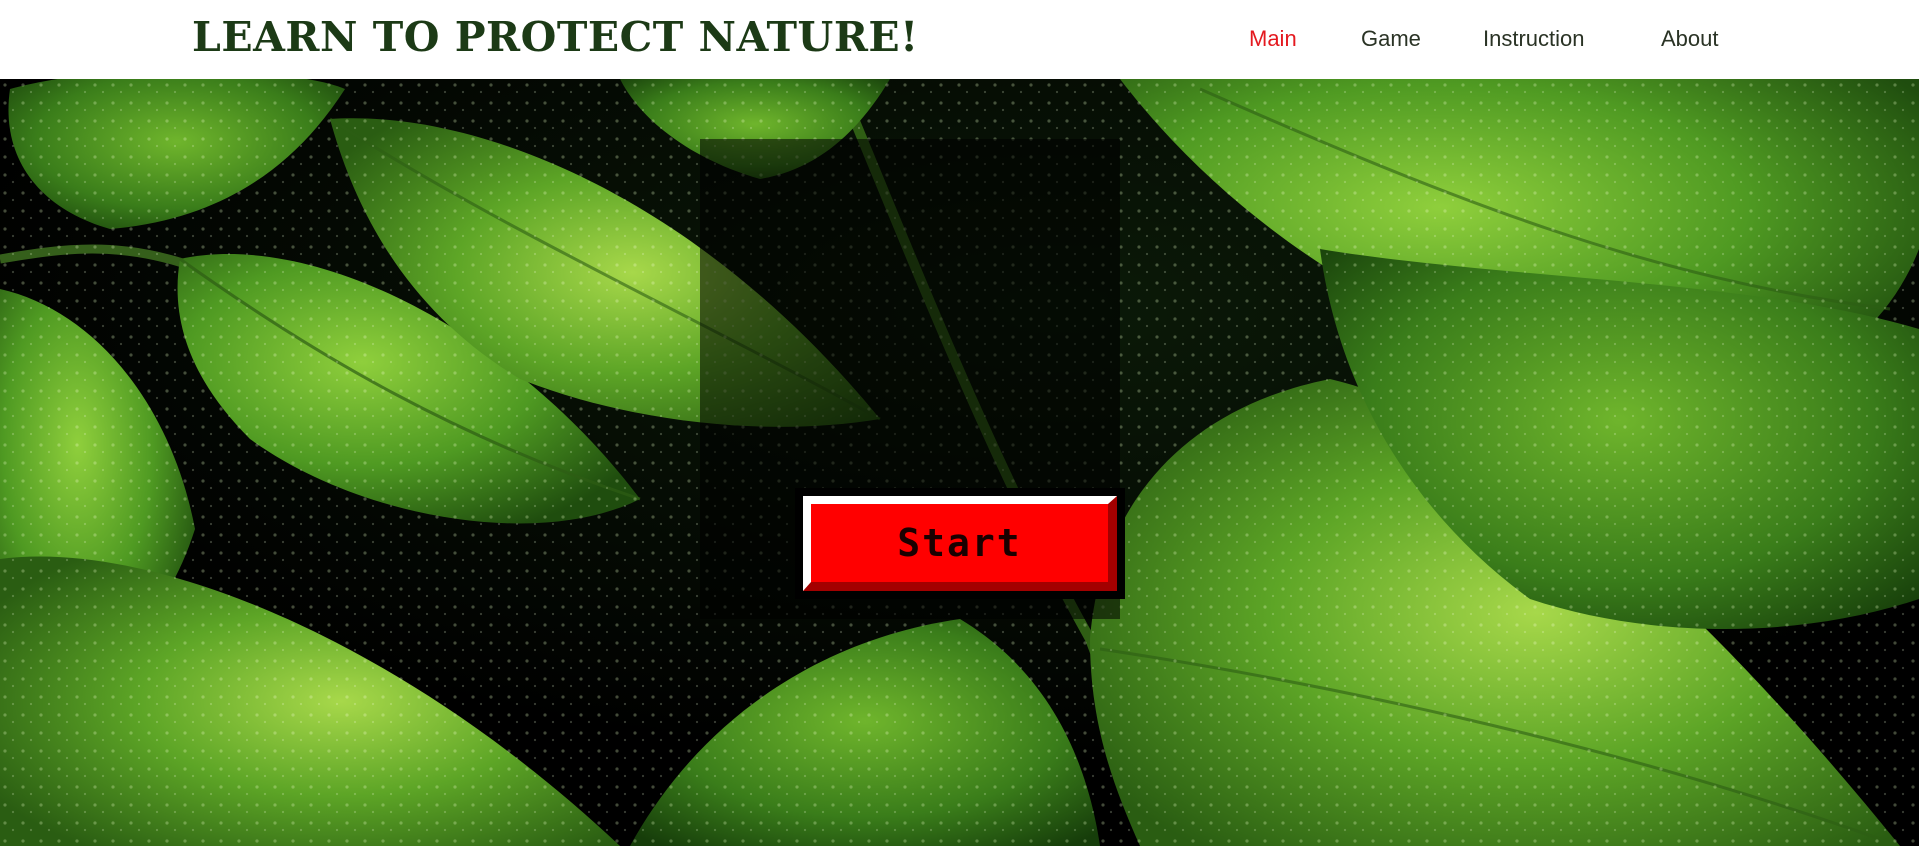 The image size is (1919, 846). I want to click on start-button-label: Start, so click(959, 543).